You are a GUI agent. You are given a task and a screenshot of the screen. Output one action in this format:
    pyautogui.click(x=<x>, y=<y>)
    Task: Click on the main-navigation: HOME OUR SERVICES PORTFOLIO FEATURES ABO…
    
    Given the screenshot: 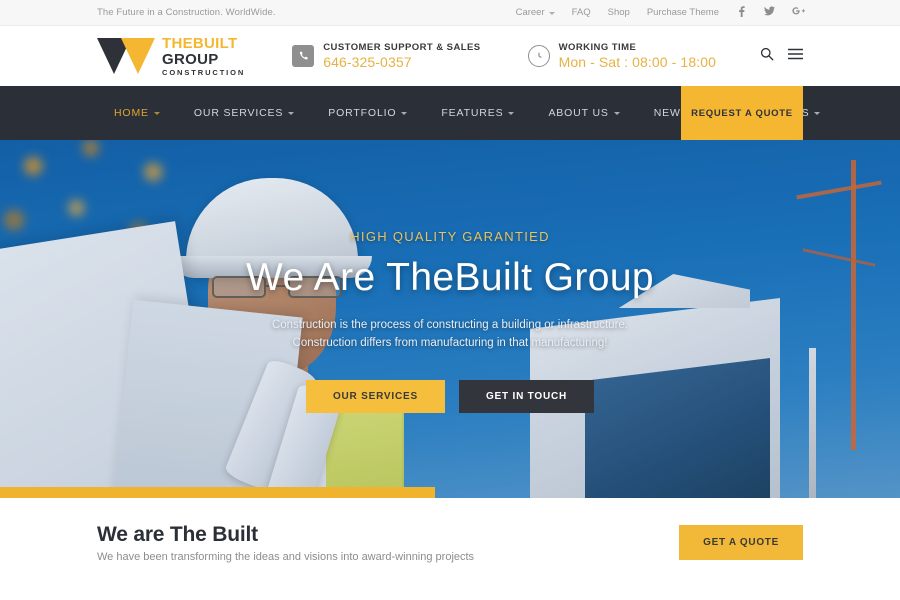 What is the action you would take?
    pyautogui.click(x=450, y=113)
    